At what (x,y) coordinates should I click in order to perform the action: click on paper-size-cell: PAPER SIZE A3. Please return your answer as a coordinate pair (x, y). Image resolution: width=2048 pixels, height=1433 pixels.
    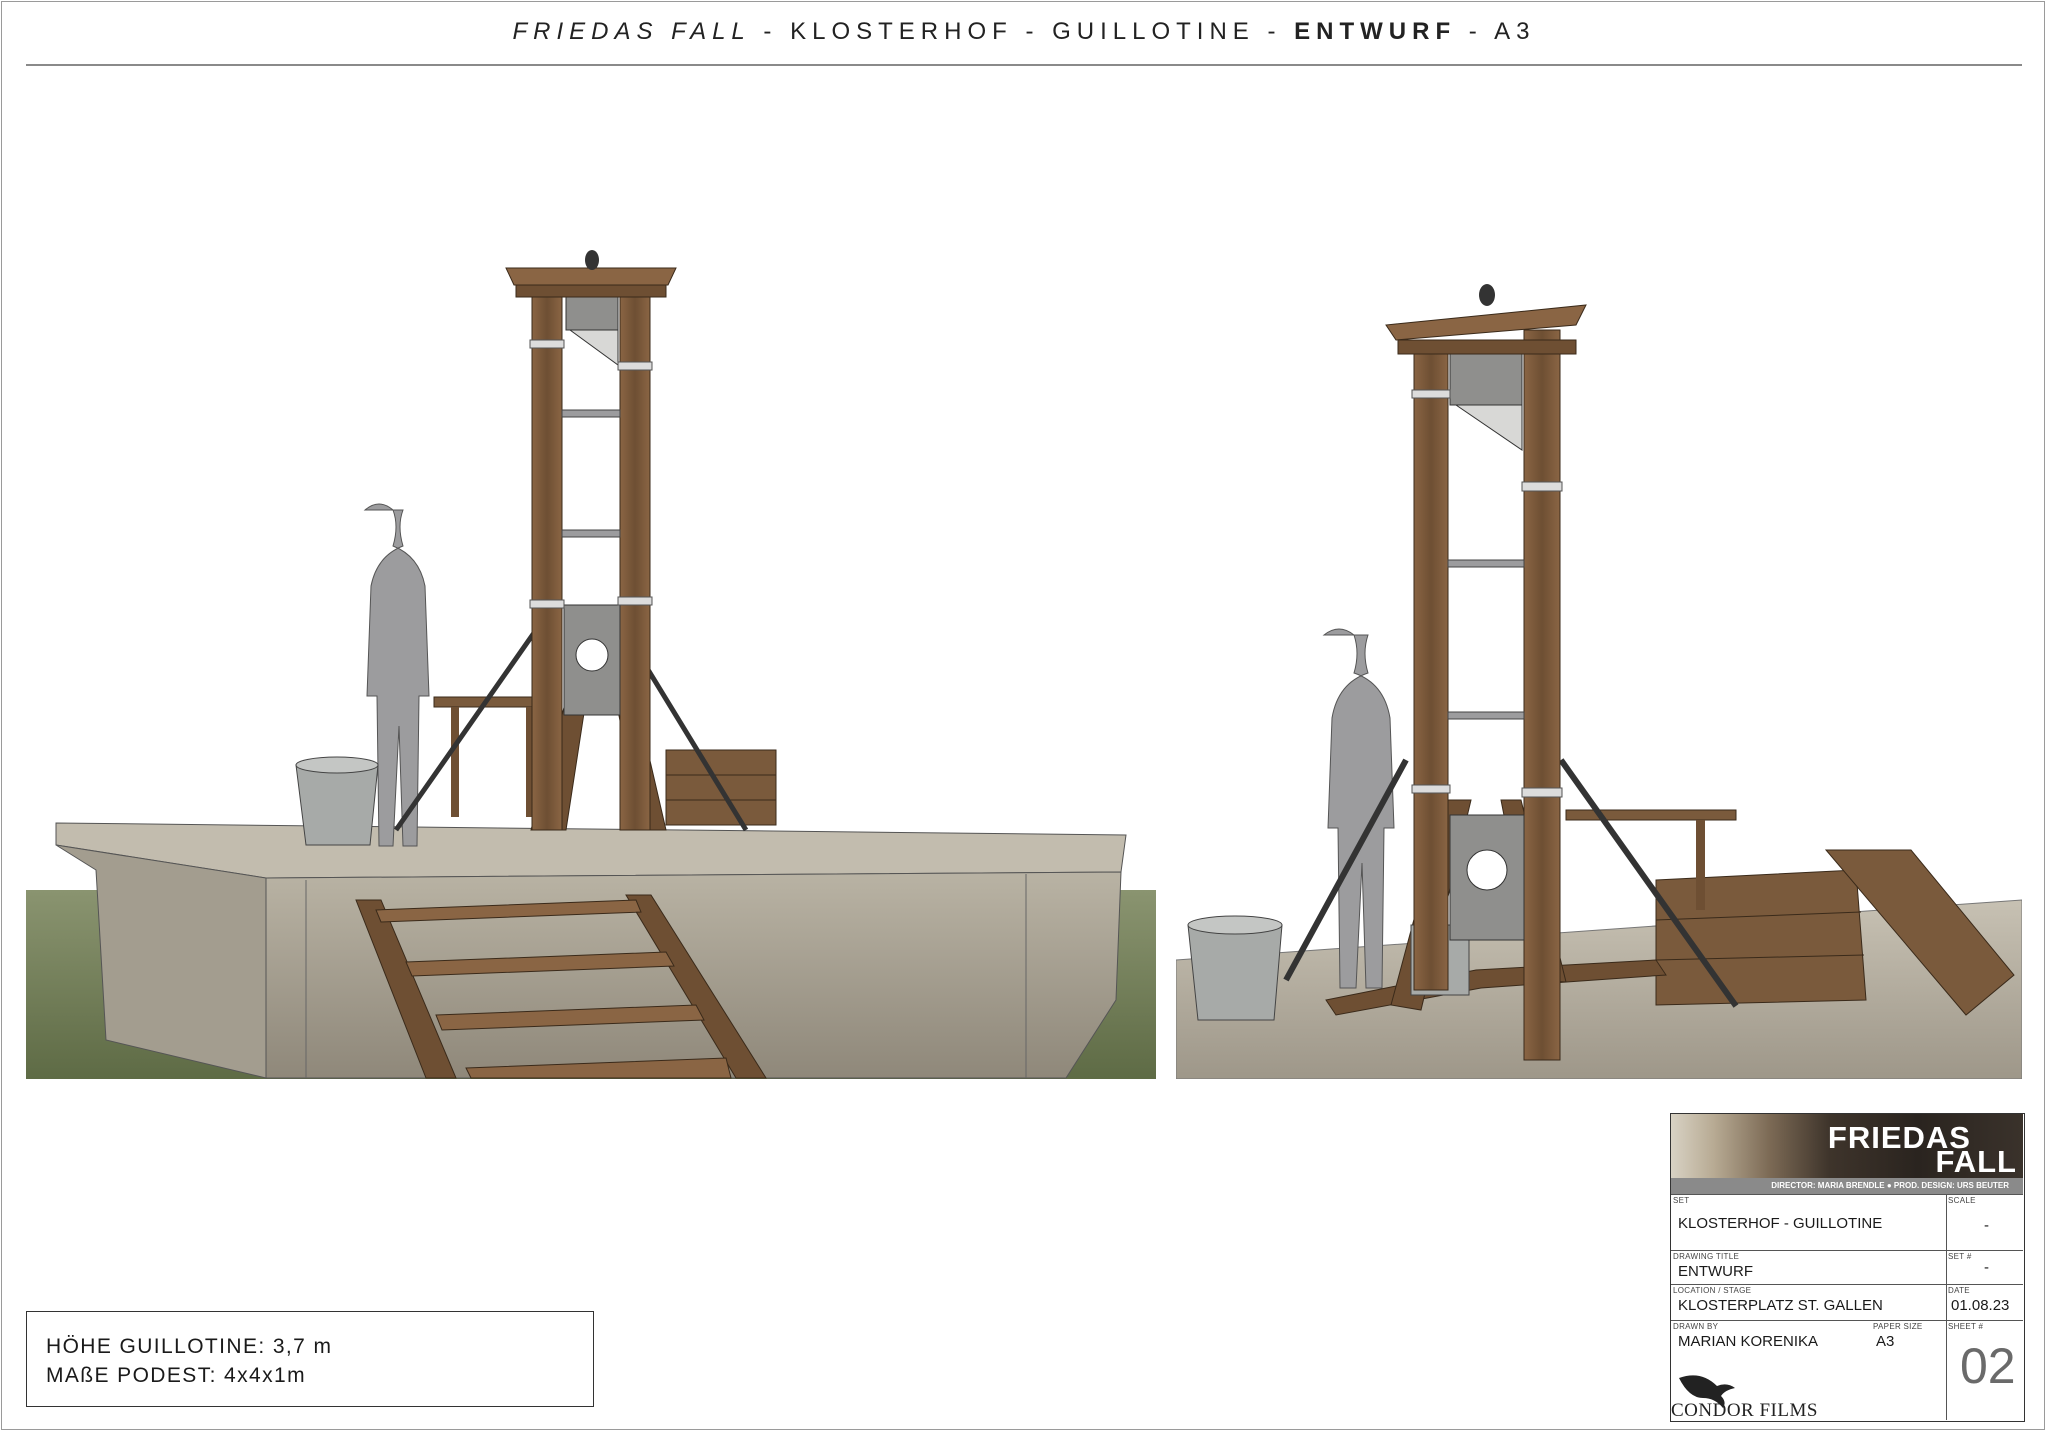
    Looking at the image, I should click on (1908, 1342).